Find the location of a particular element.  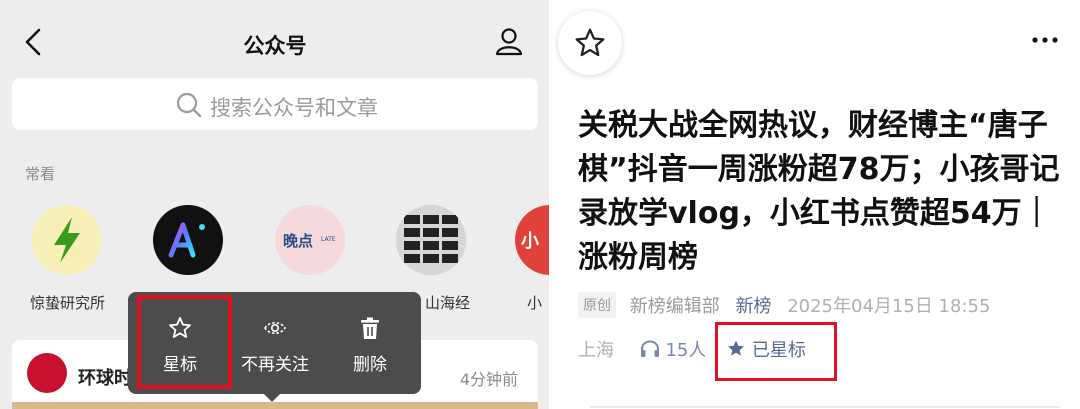

account-link: 新榜 is located at coordinates (753, 306).